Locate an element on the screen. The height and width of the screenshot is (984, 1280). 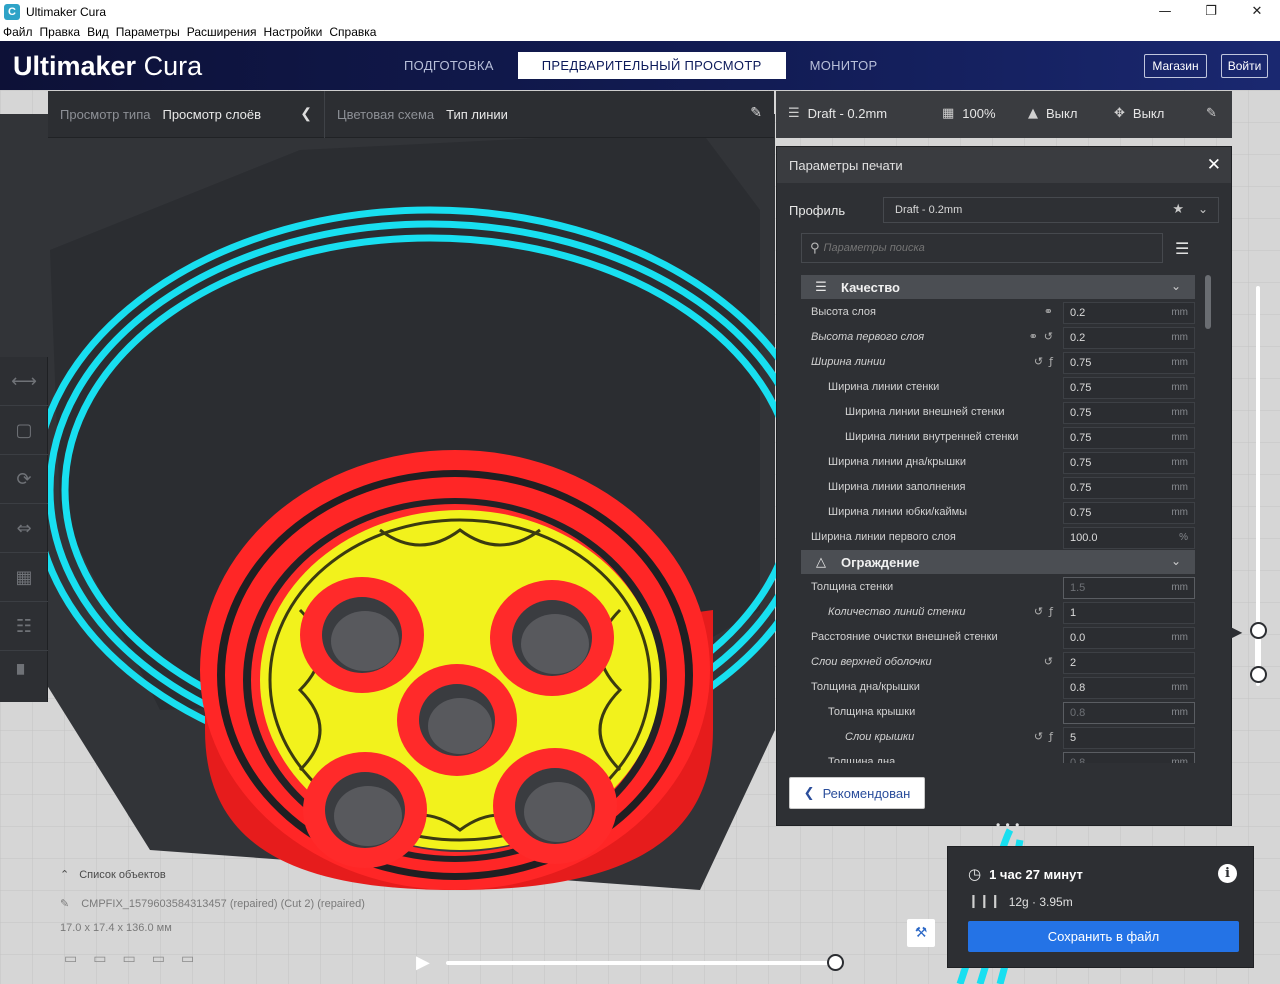
infill-summary: ▦ 100% is located at coordinates (969, 113).